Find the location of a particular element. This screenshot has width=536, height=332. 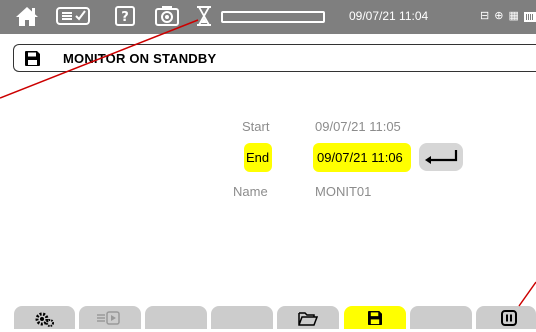

settings-icon is located at coordinates (45, 319).